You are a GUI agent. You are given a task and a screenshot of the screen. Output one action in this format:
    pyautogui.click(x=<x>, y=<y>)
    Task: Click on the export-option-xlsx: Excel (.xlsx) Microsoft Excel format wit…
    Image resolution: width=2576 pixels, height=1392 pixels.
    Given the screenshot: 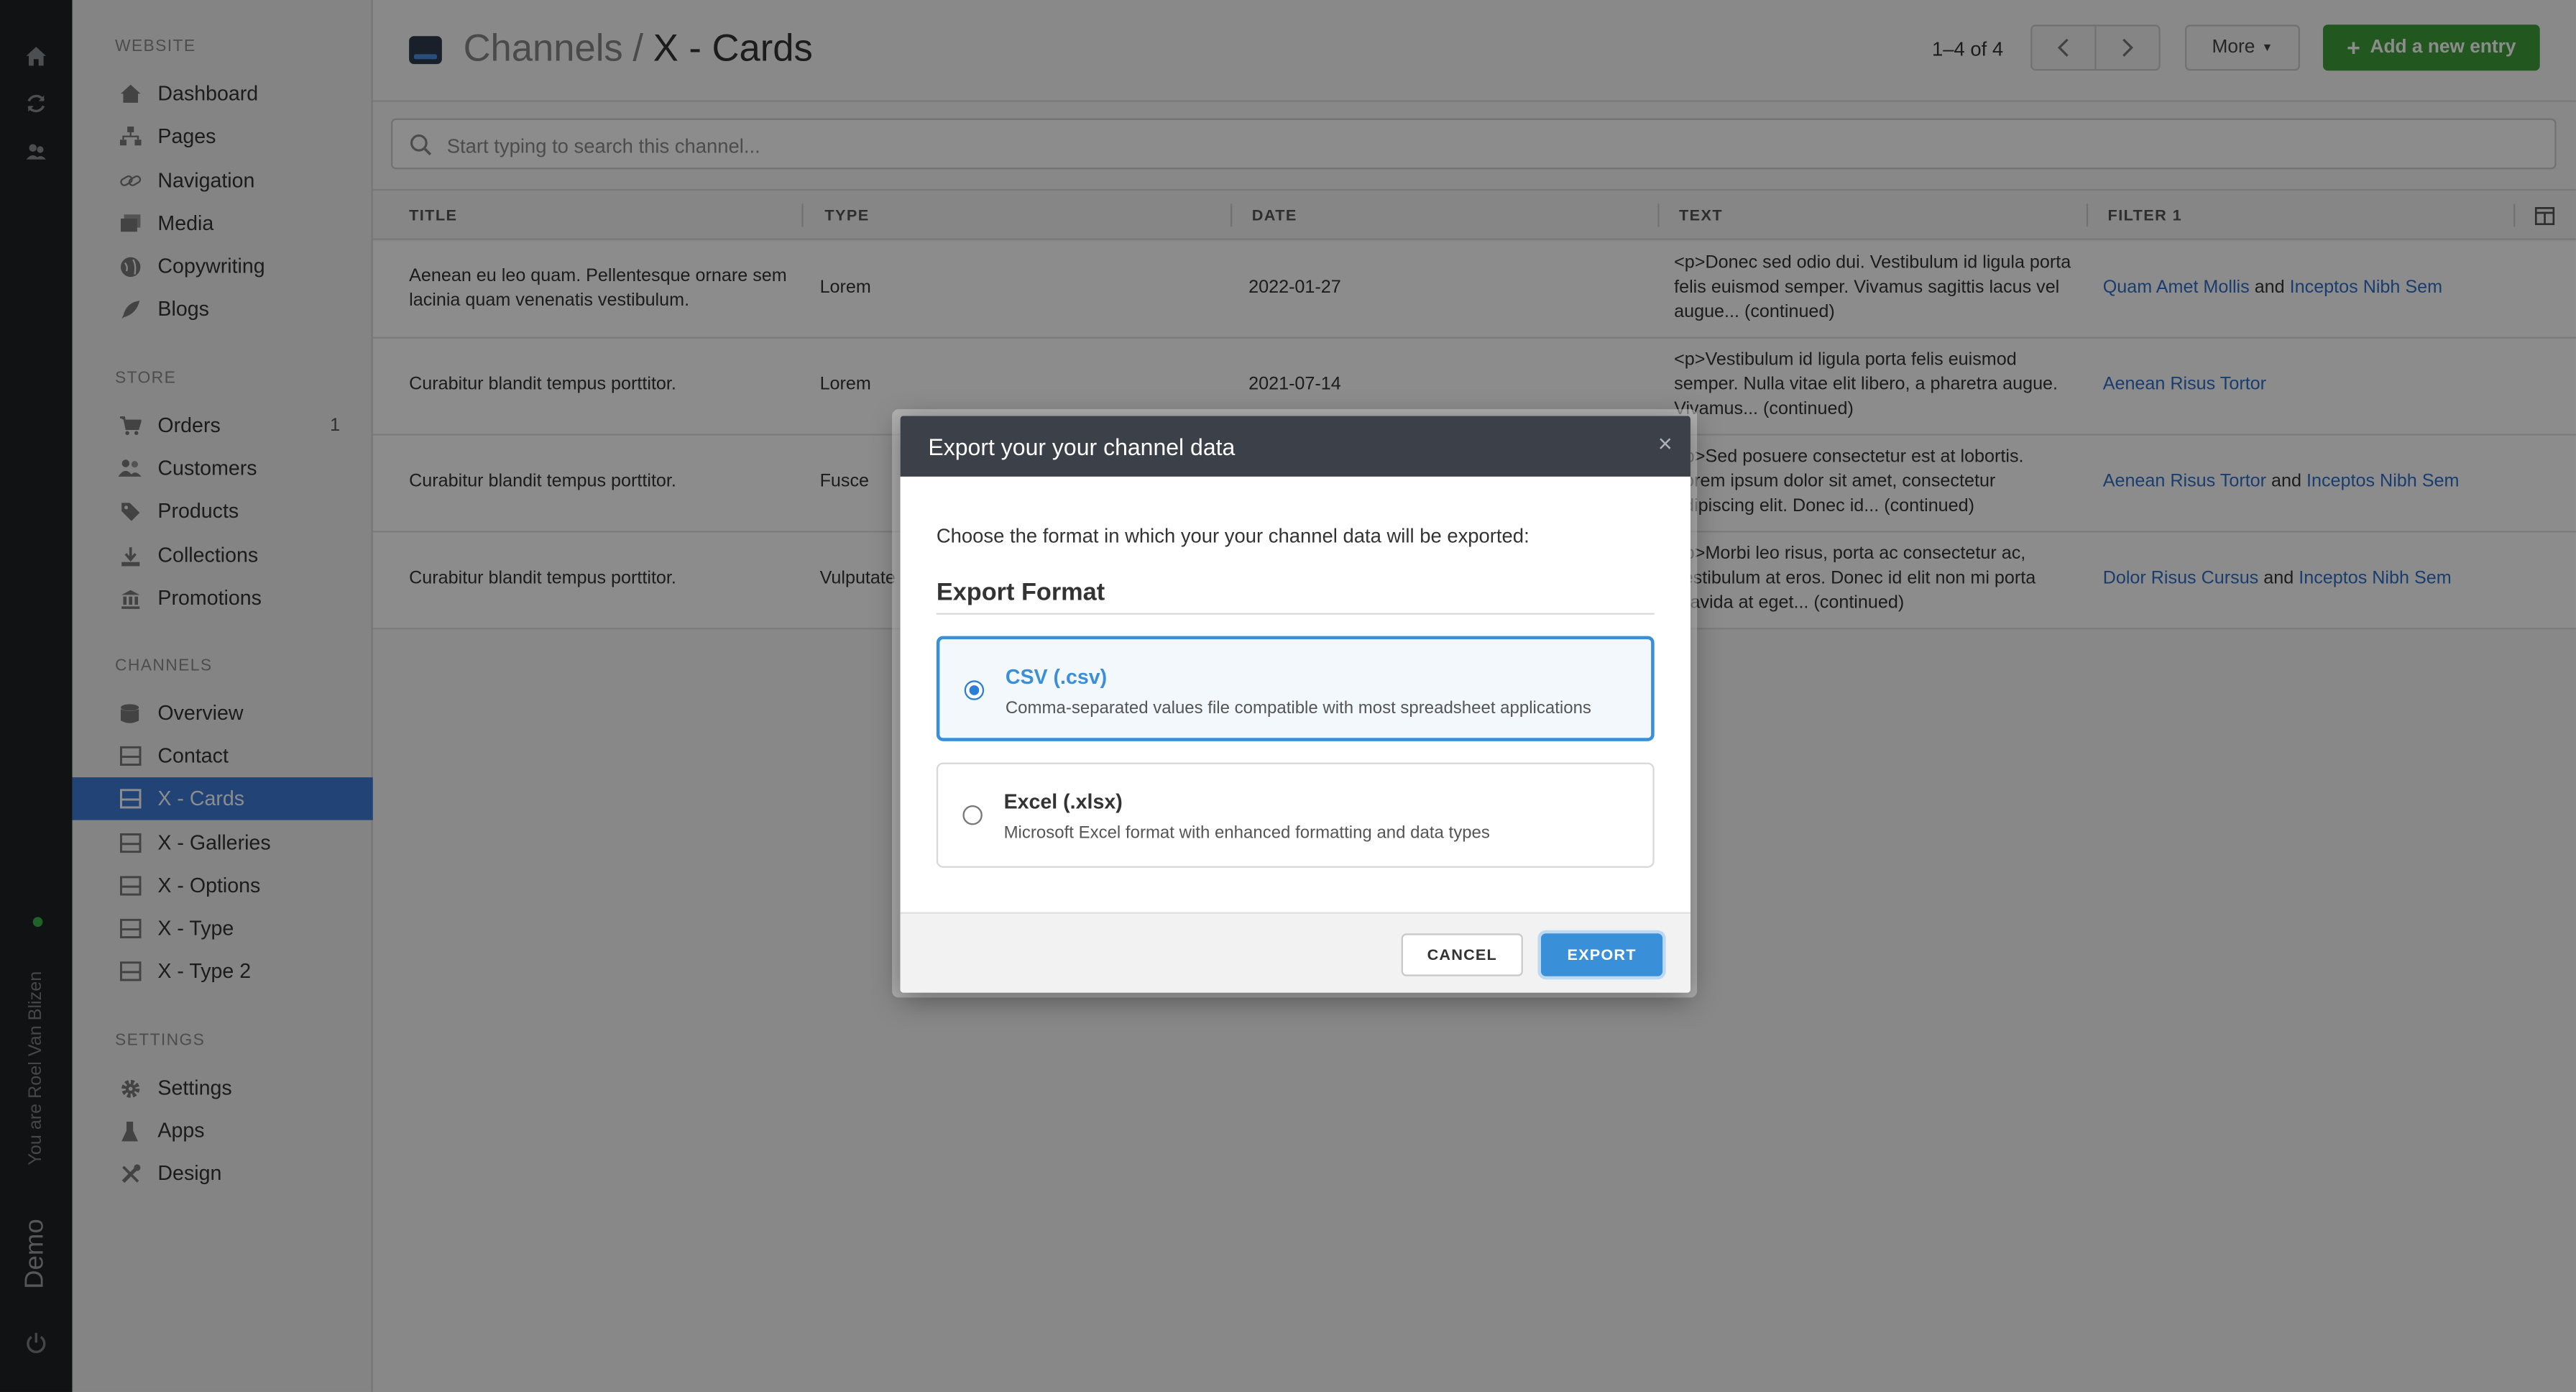 What is the action you would take?
    pyautogui.click(x=1295, y=815)
    